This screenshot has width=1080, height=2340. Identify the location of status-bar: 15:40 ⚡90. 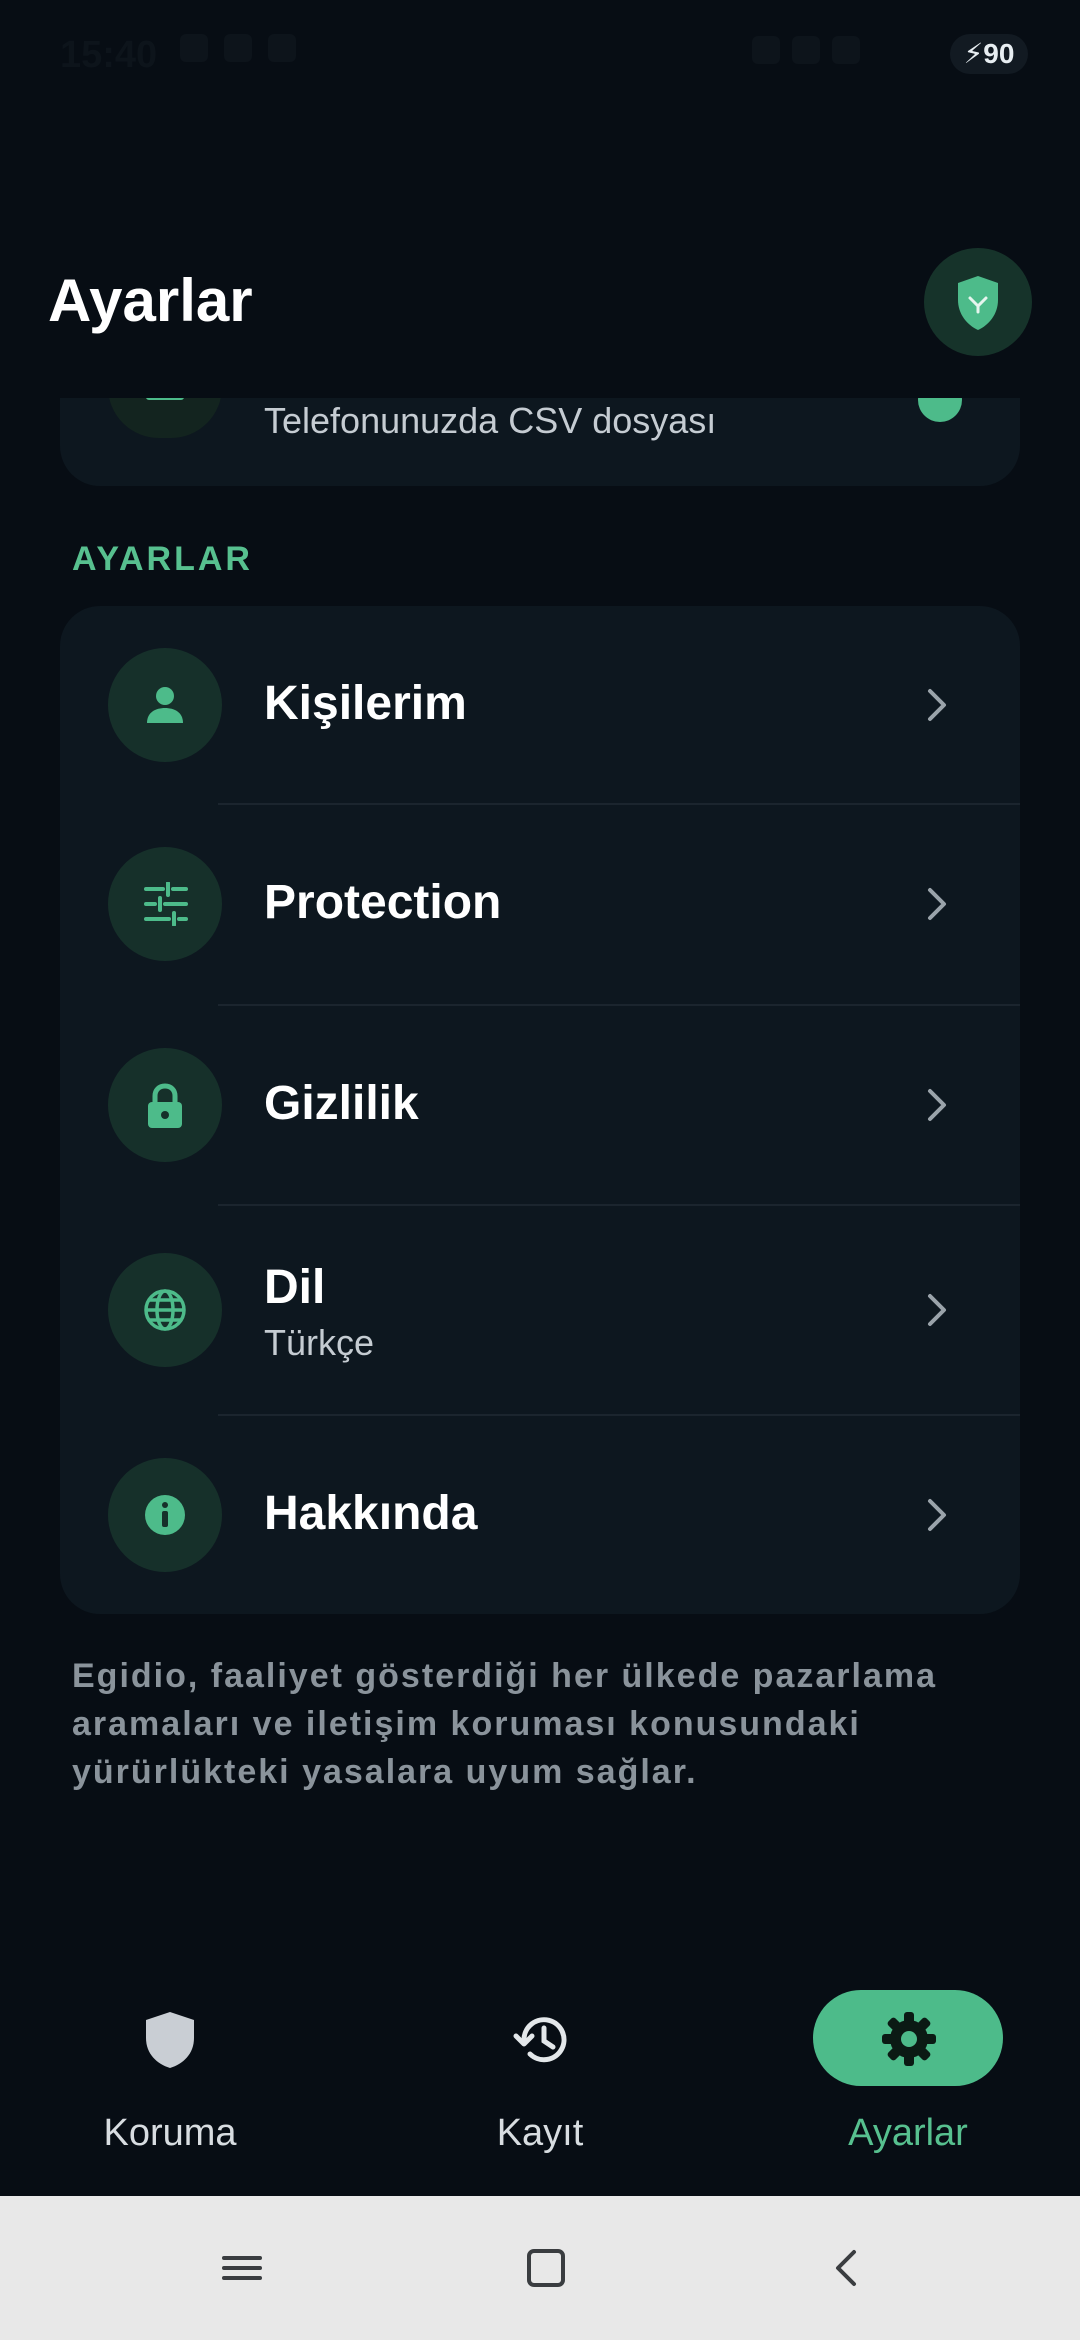
(540, 55).